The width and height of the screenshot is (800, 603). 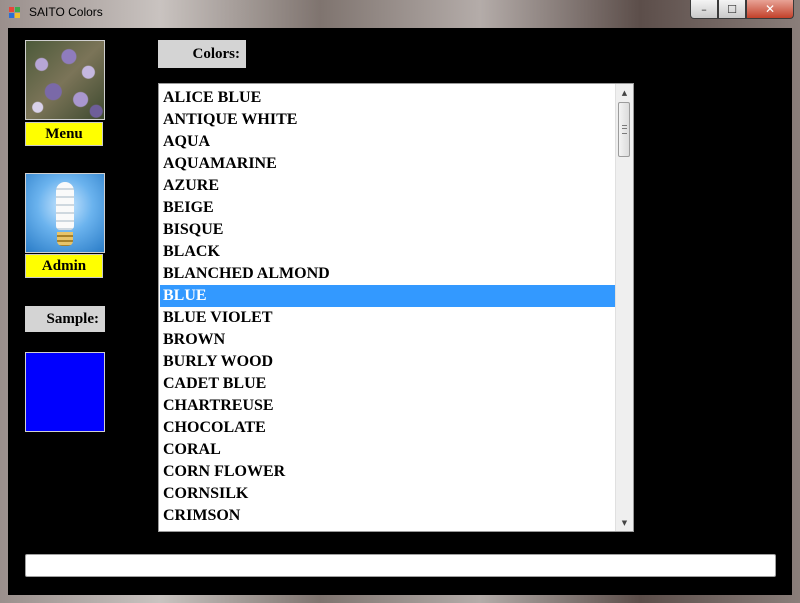 What do you see at coordinates (64, 266) in the screenshot?
I see `admin-button: Admin` at bounding box center [64, 266].